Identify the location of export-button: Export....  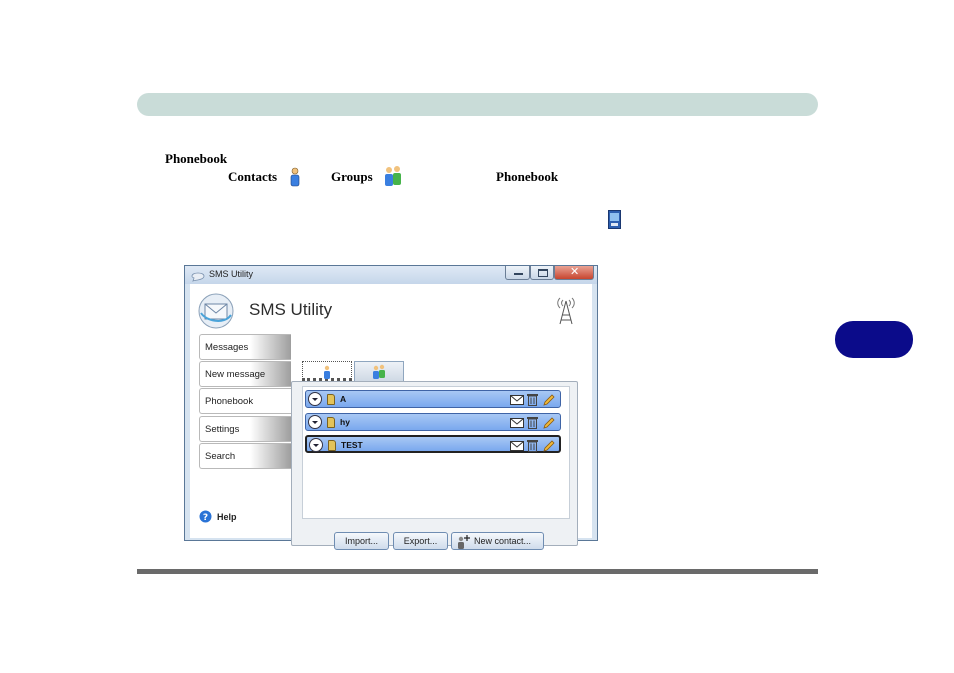
(420, 541).